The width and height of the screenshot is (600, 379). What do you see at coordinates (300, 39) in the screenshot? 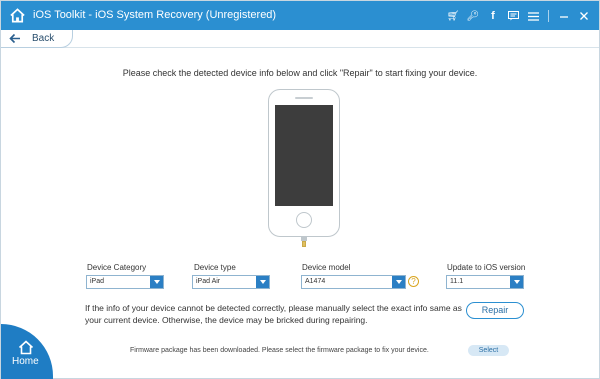
I see `back-bar: Back` at bounding box center [300, 39].